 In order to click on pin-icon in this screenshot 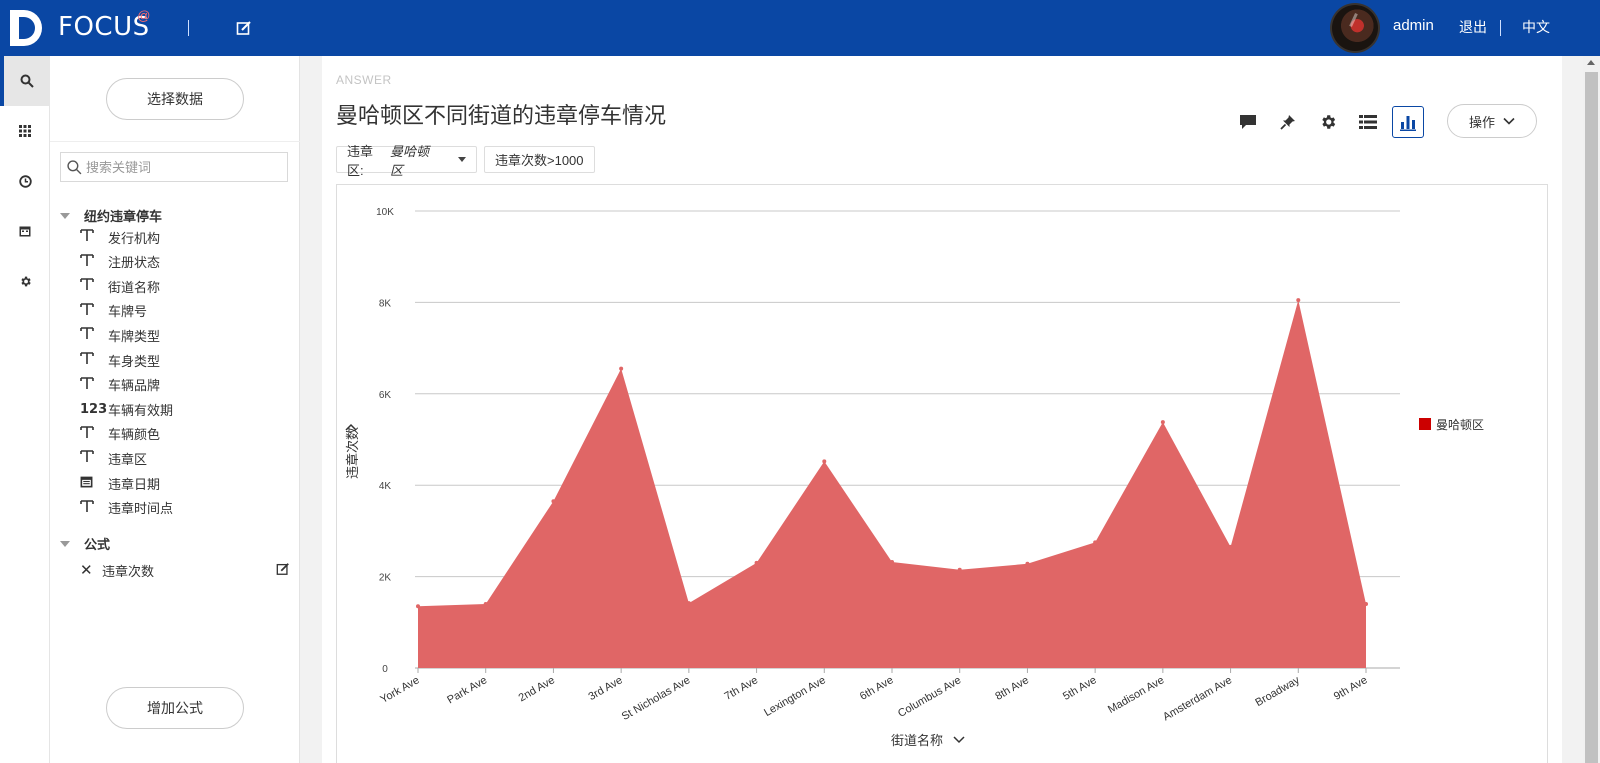, I will do `click(1287, 122)`.